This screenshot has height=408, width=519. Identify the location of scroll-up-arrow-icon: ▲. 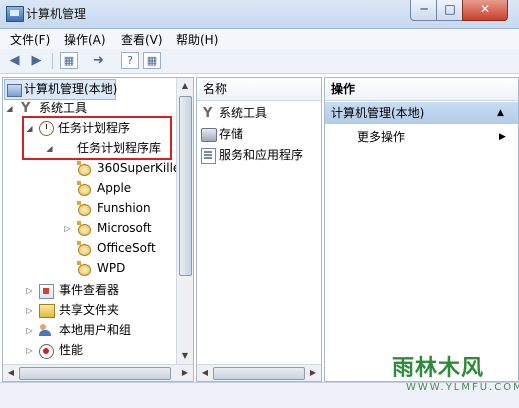
(185, 86).